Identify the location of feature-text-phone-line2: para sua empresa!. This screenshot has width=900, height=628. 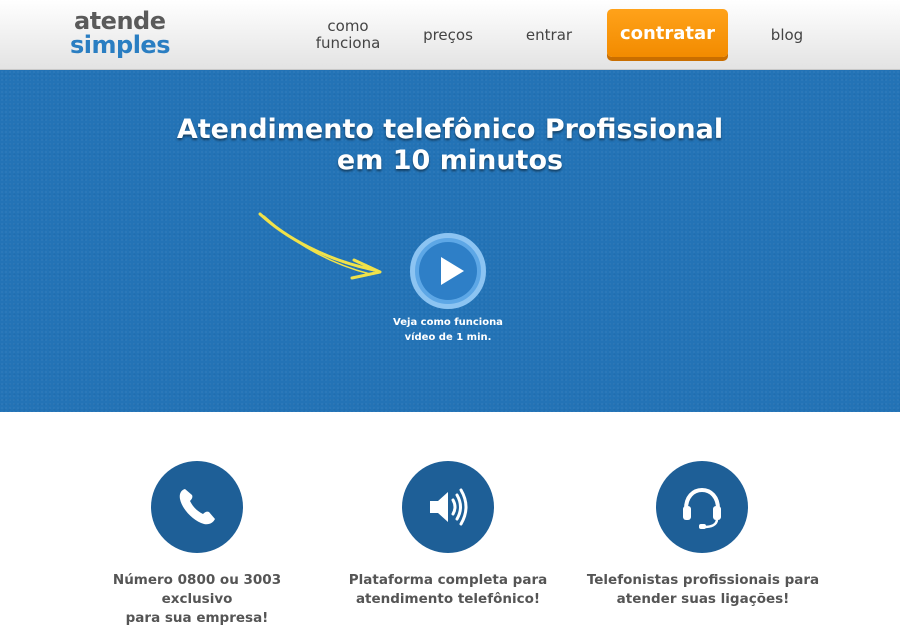
(197, 618).